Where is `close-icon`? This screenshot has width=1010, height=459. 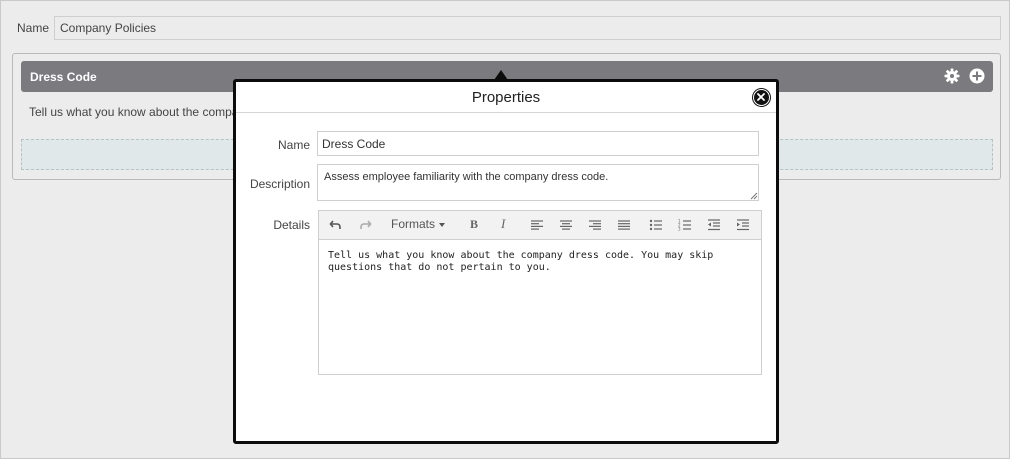
close-icon is located at coordinates (761, 97).